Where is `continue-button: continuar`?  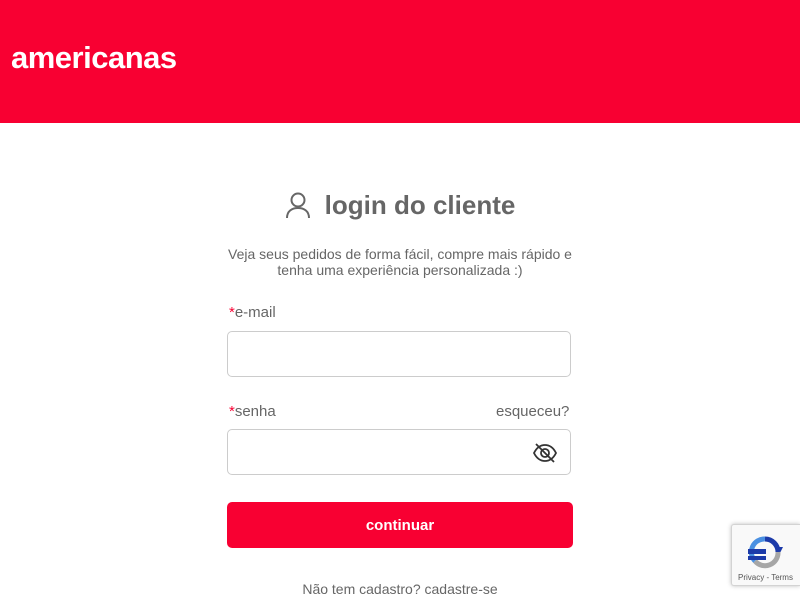 continue-button: continuar is located at coordinates (400, 525).